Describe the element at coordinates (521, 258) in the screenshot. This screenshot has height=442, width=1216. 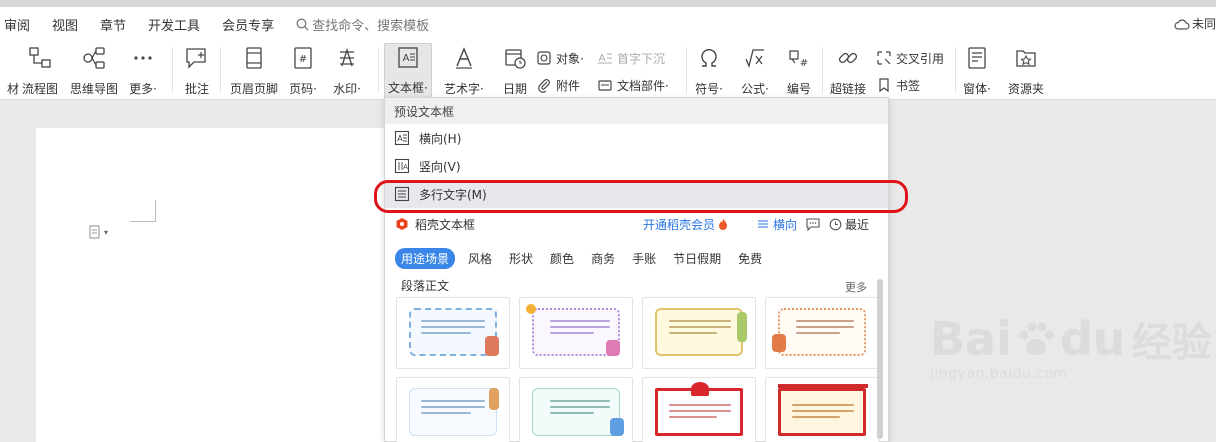
I see `tab-shape: 形状` at that location.